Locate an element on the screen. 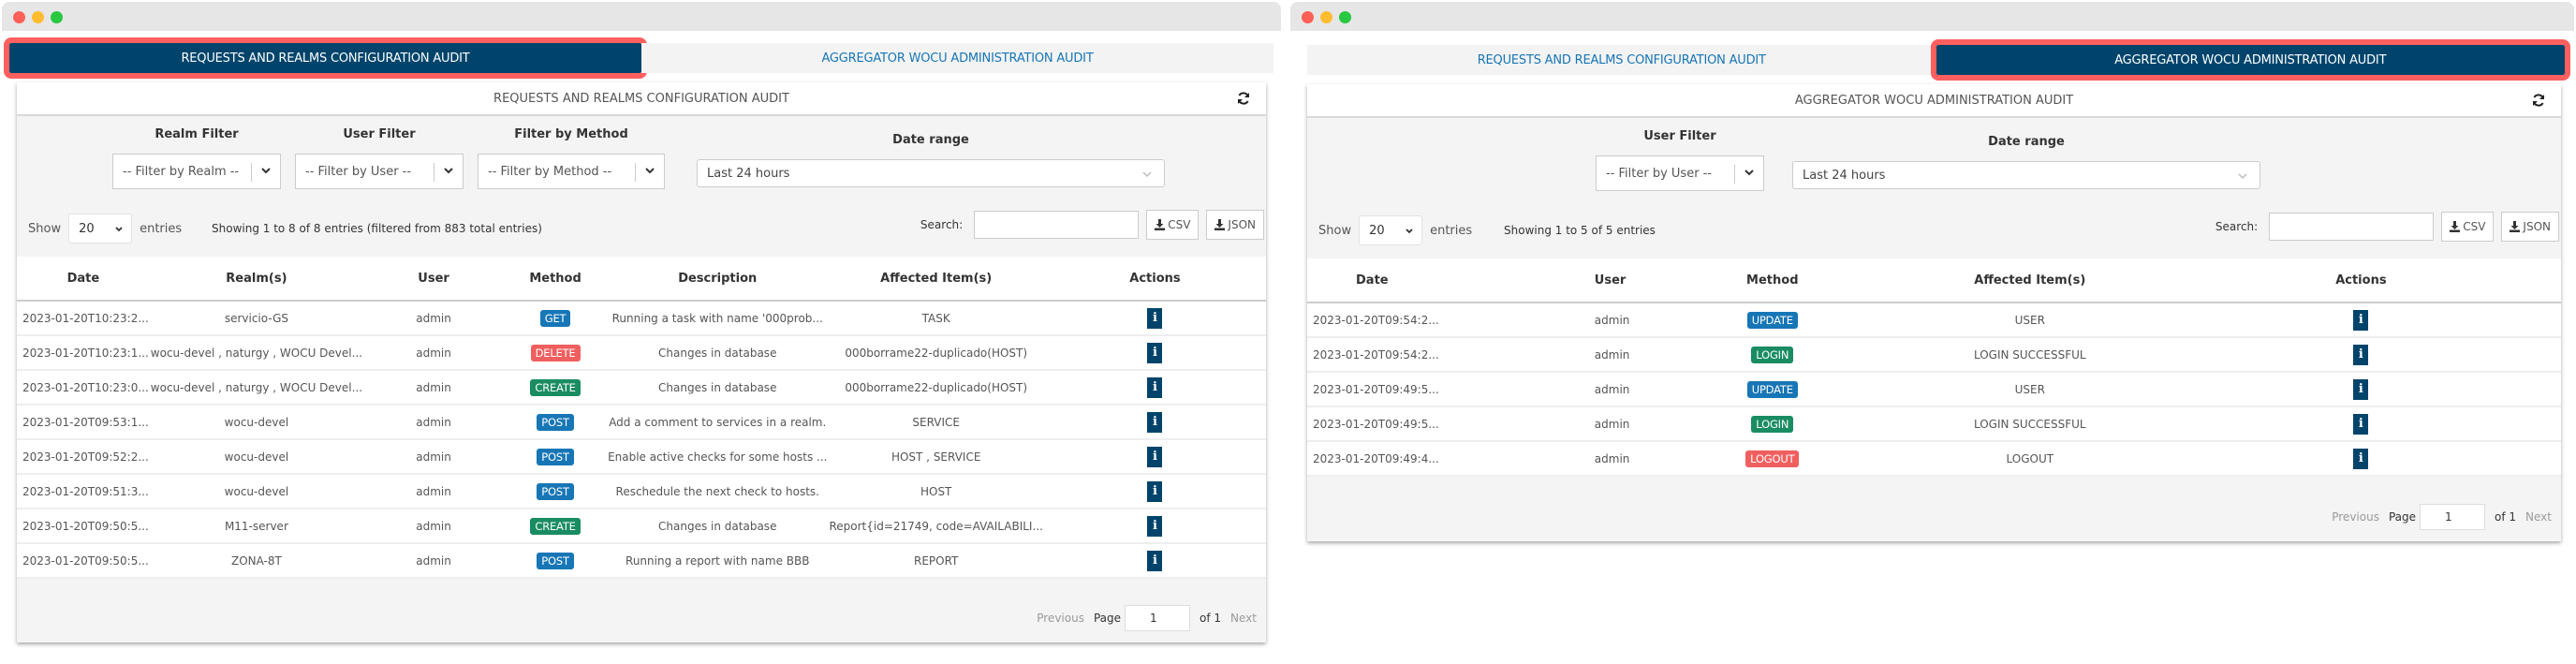  realm-filter-select: -- Filter by Realm -- is located at coordinates (196, 171).